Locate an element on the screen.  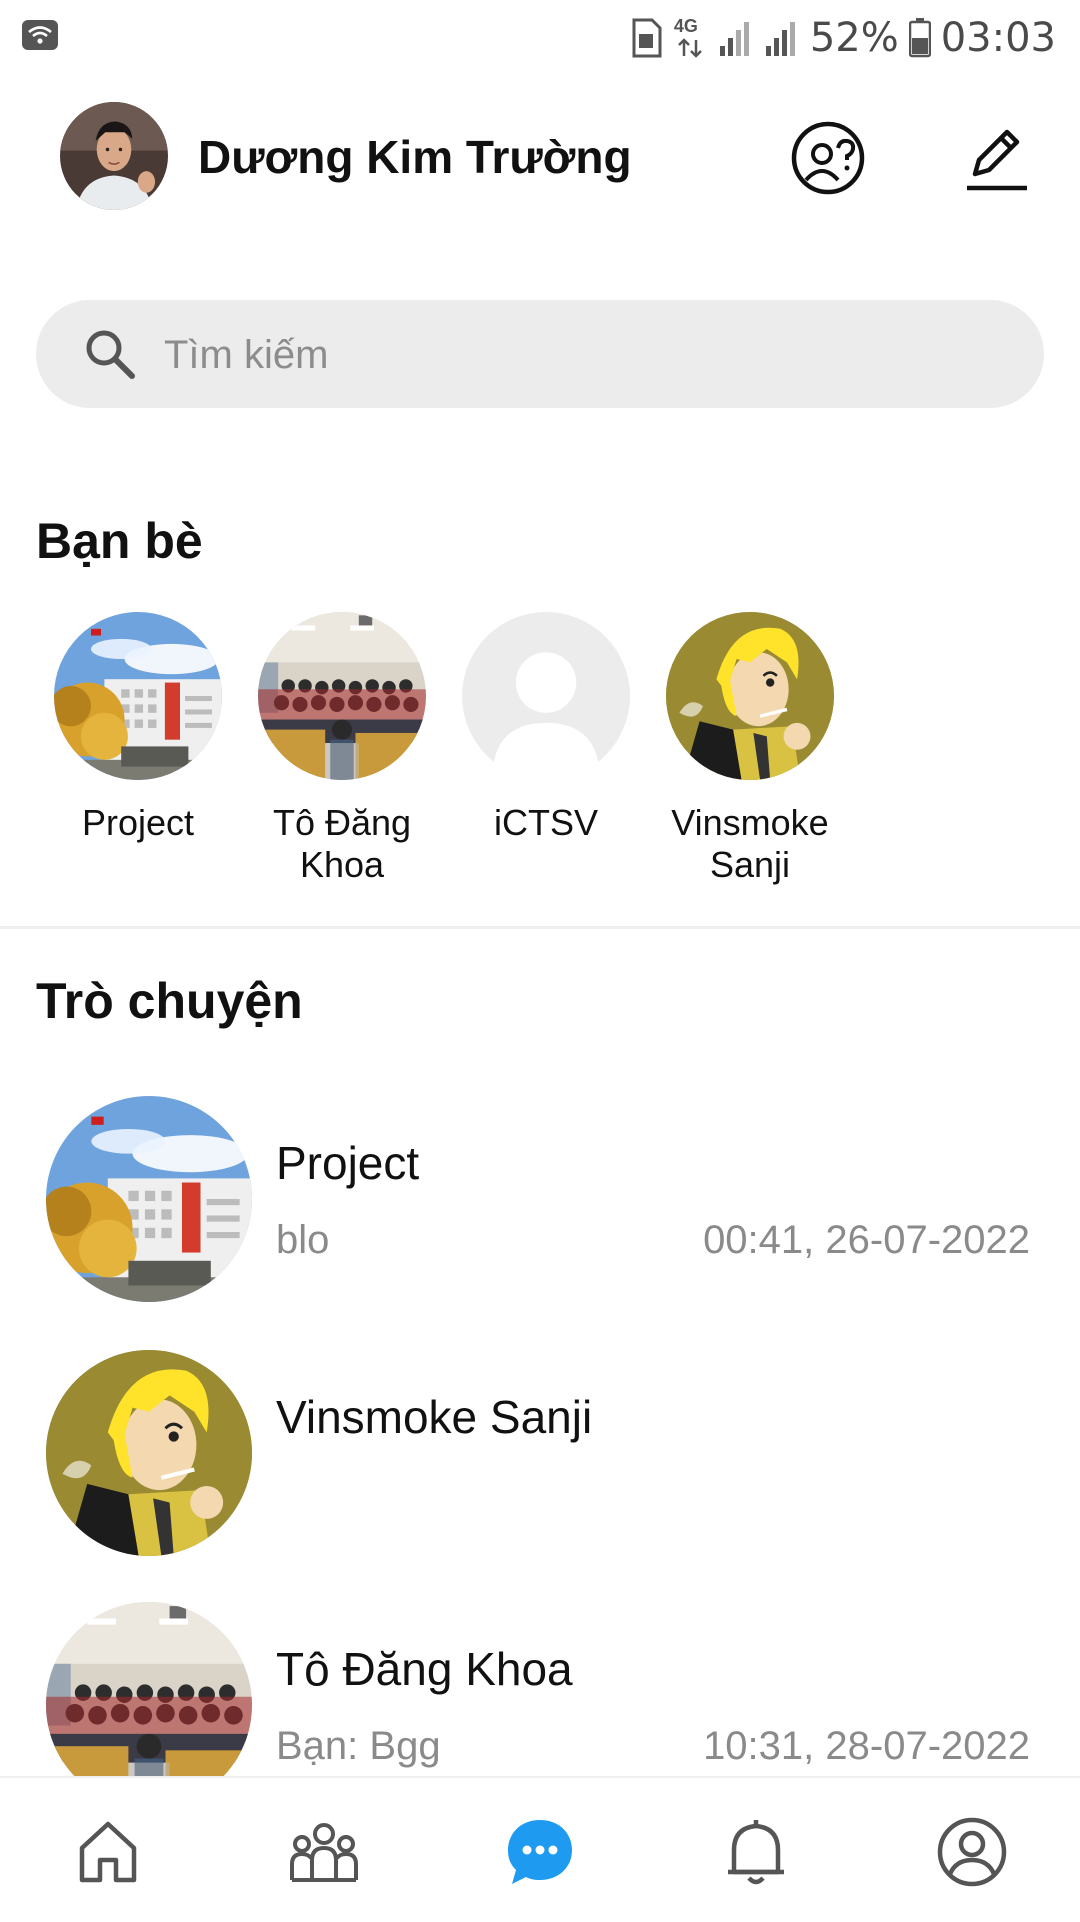
clock: 03:03 is located at coordinates (998, 38).